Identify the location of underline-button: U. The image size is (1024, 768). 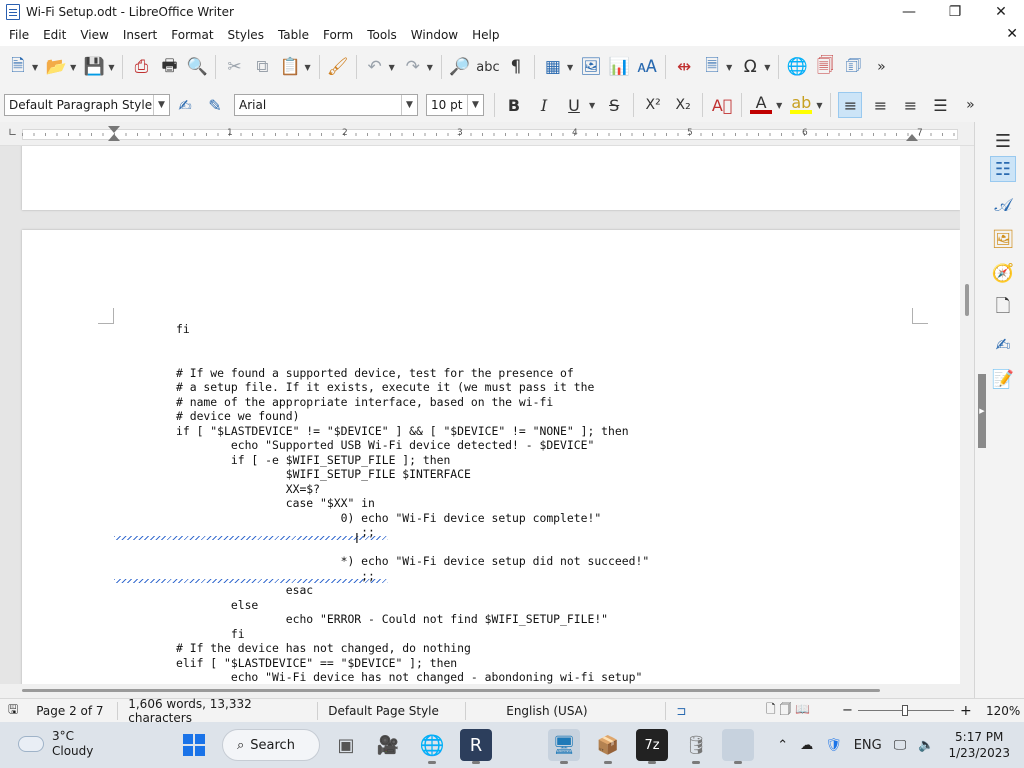
(574, 105).